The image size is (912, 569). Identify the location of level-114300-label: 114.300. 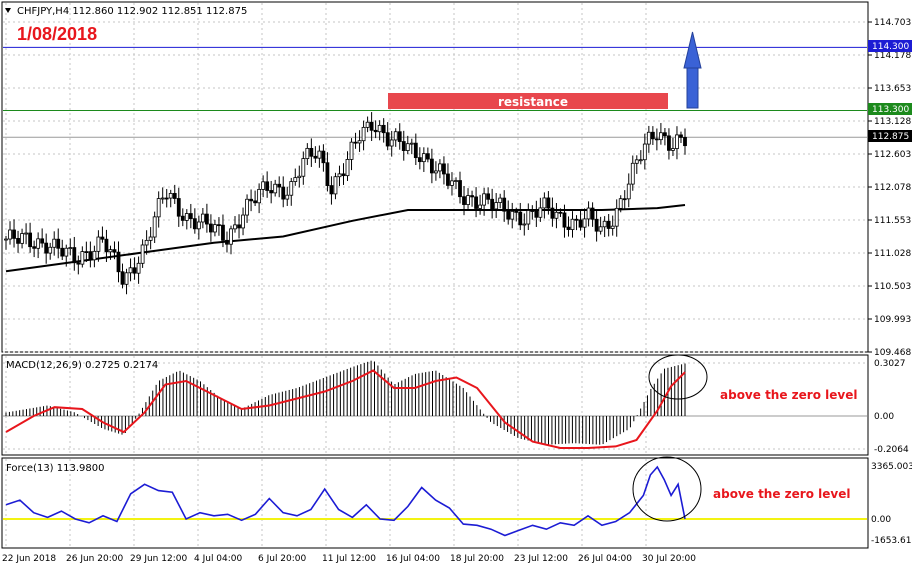
(890, 47).